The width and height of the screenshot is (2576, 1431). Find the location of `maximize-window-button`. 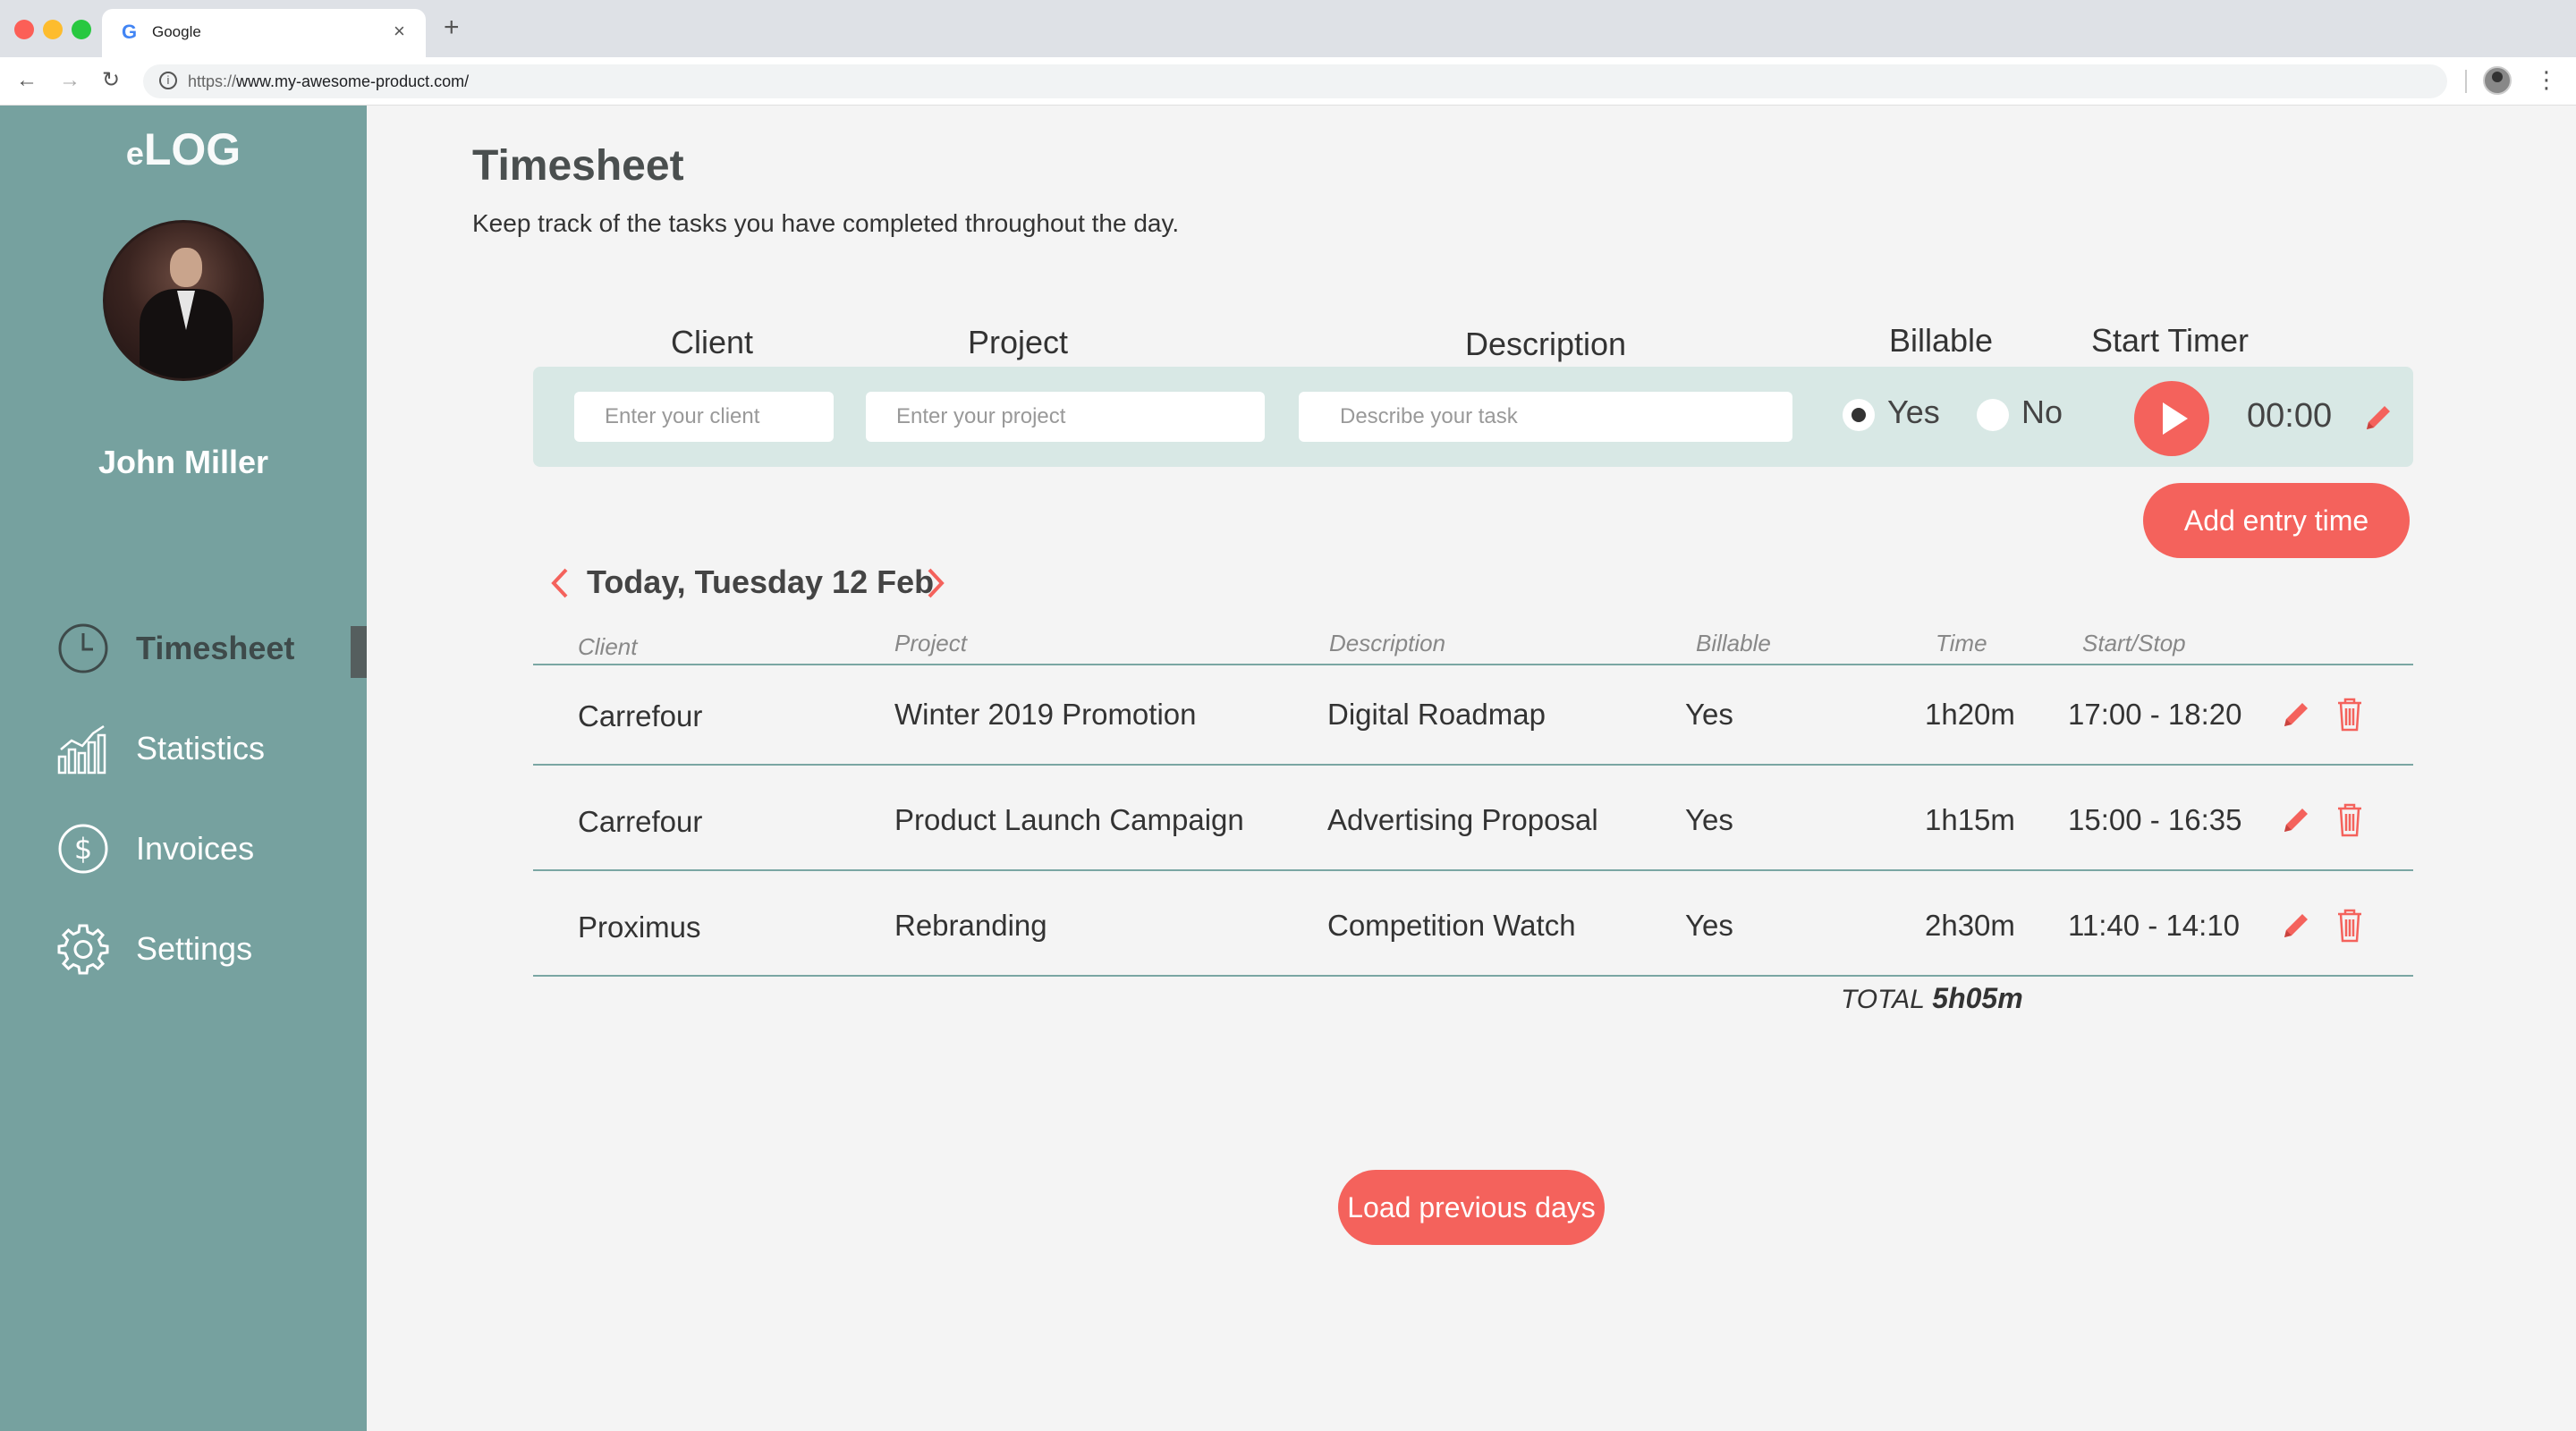

maximize-window-button is located at coordinates (81, 30).